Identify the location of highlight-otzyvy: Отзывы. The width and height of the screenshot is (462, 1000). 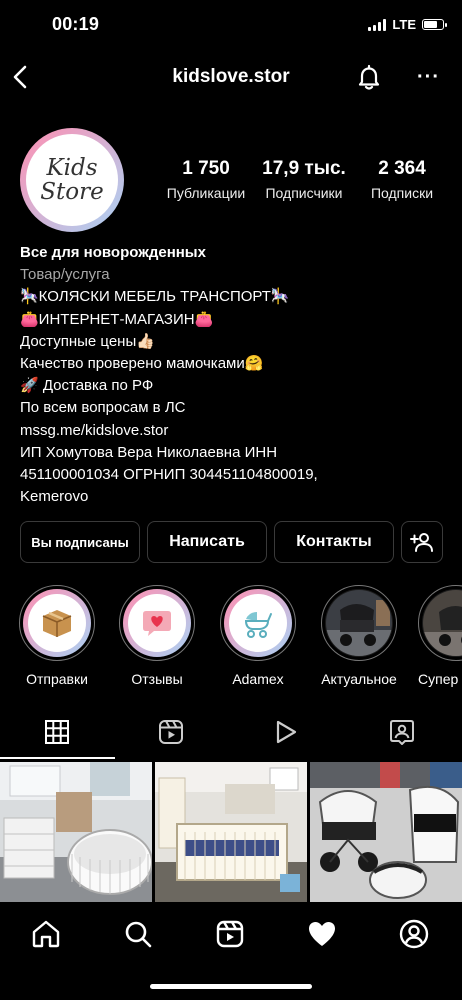
(157, 636).